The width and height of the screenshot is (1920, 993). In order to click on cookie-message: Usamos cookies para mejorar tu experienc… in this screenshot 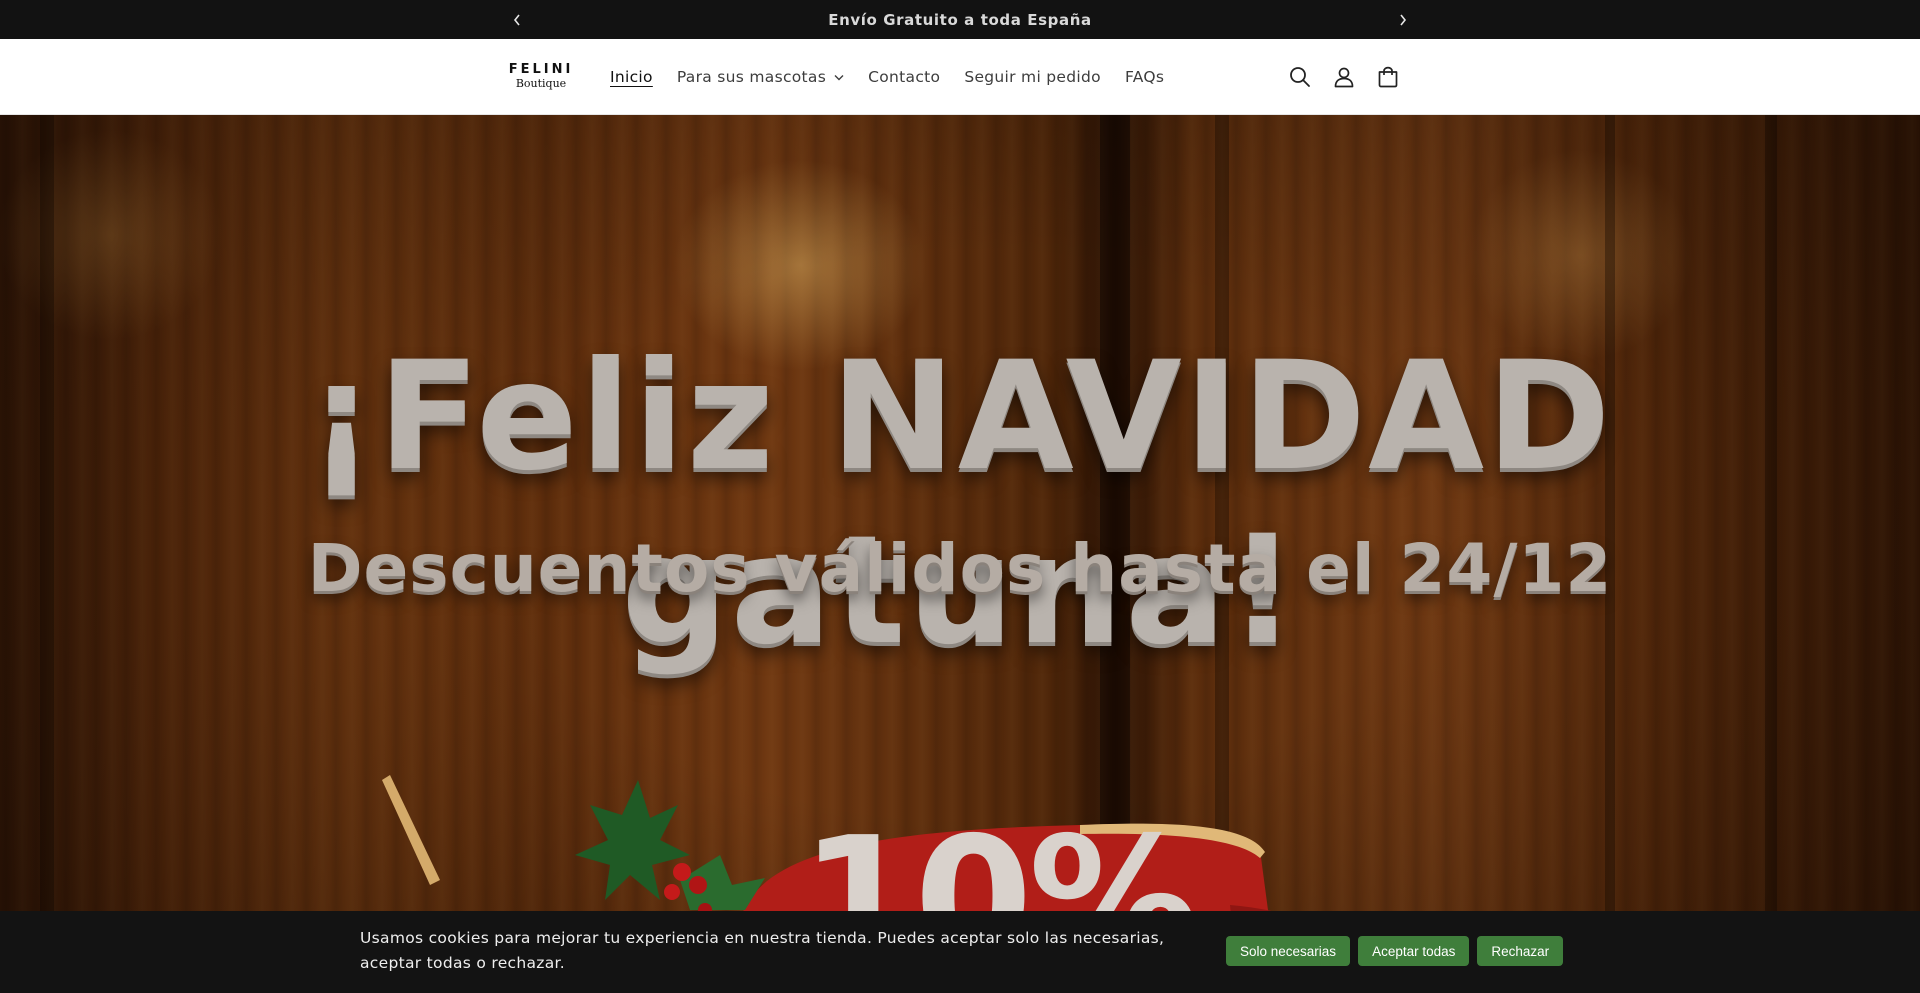, I will do `click(762, 950)`.